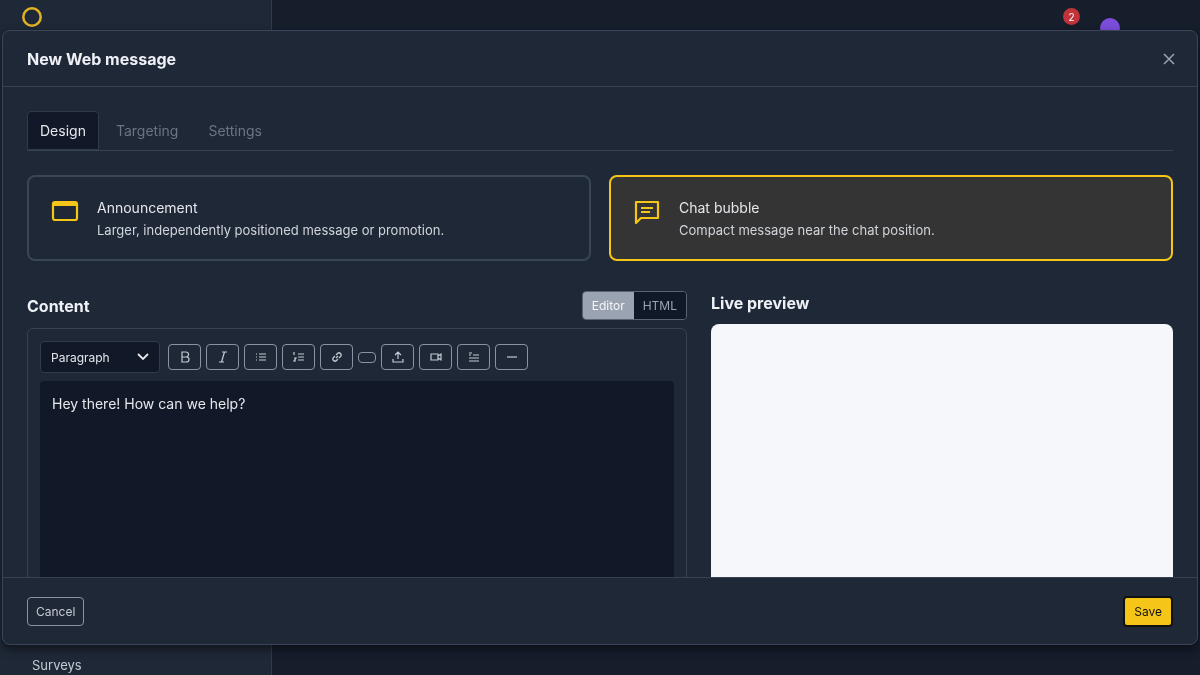 This screenshot has width=1200, height=675. I want to click on link-icon, so click(336, 357).